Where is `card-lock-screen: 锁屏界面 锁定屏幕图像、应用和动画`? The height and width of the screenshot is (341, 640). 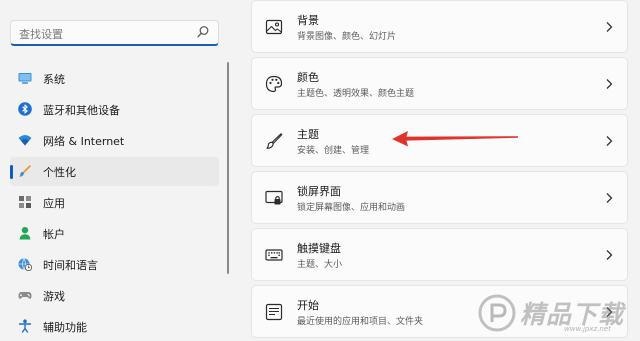 card-lock-screen: 锁屏界面 锁定屏幕图像、应用和动画 is located at coordinates (439, 197).